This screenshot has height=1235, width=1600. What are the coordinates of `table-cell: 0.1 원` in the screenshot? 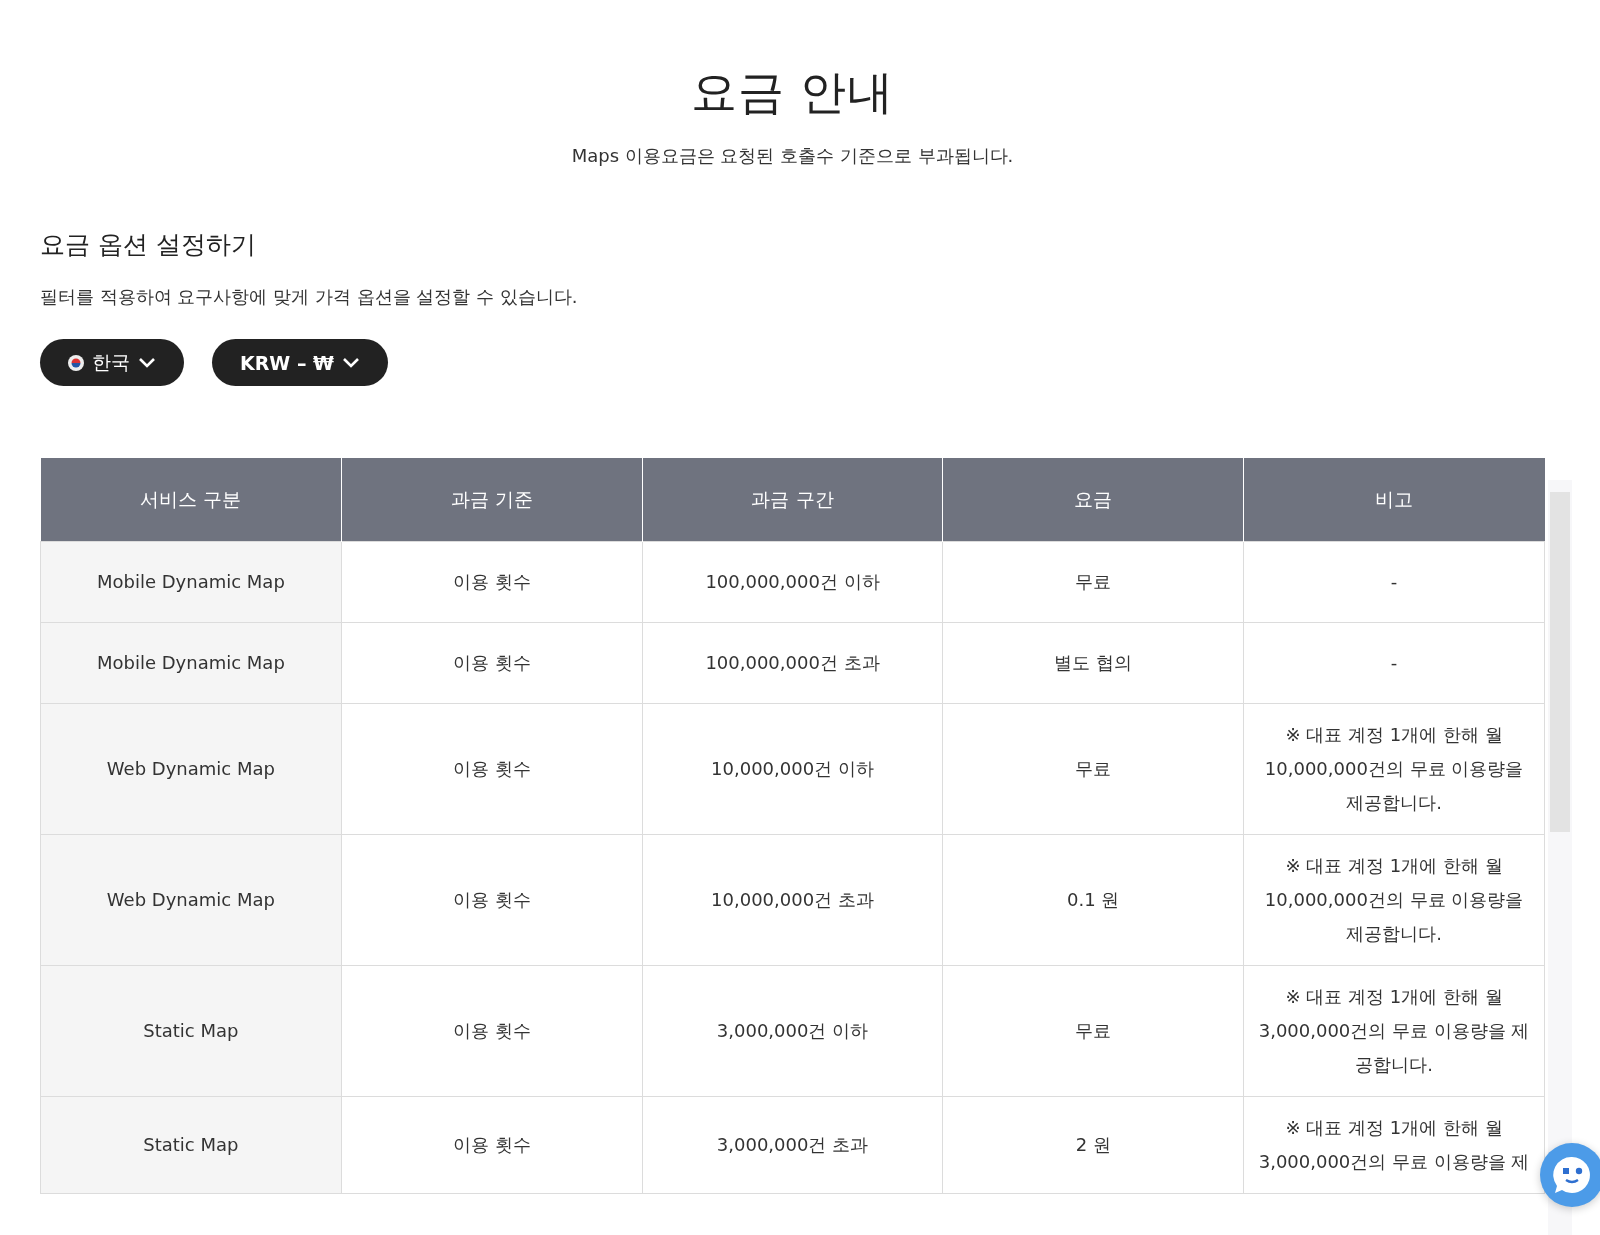 It's located at (1093, 900).